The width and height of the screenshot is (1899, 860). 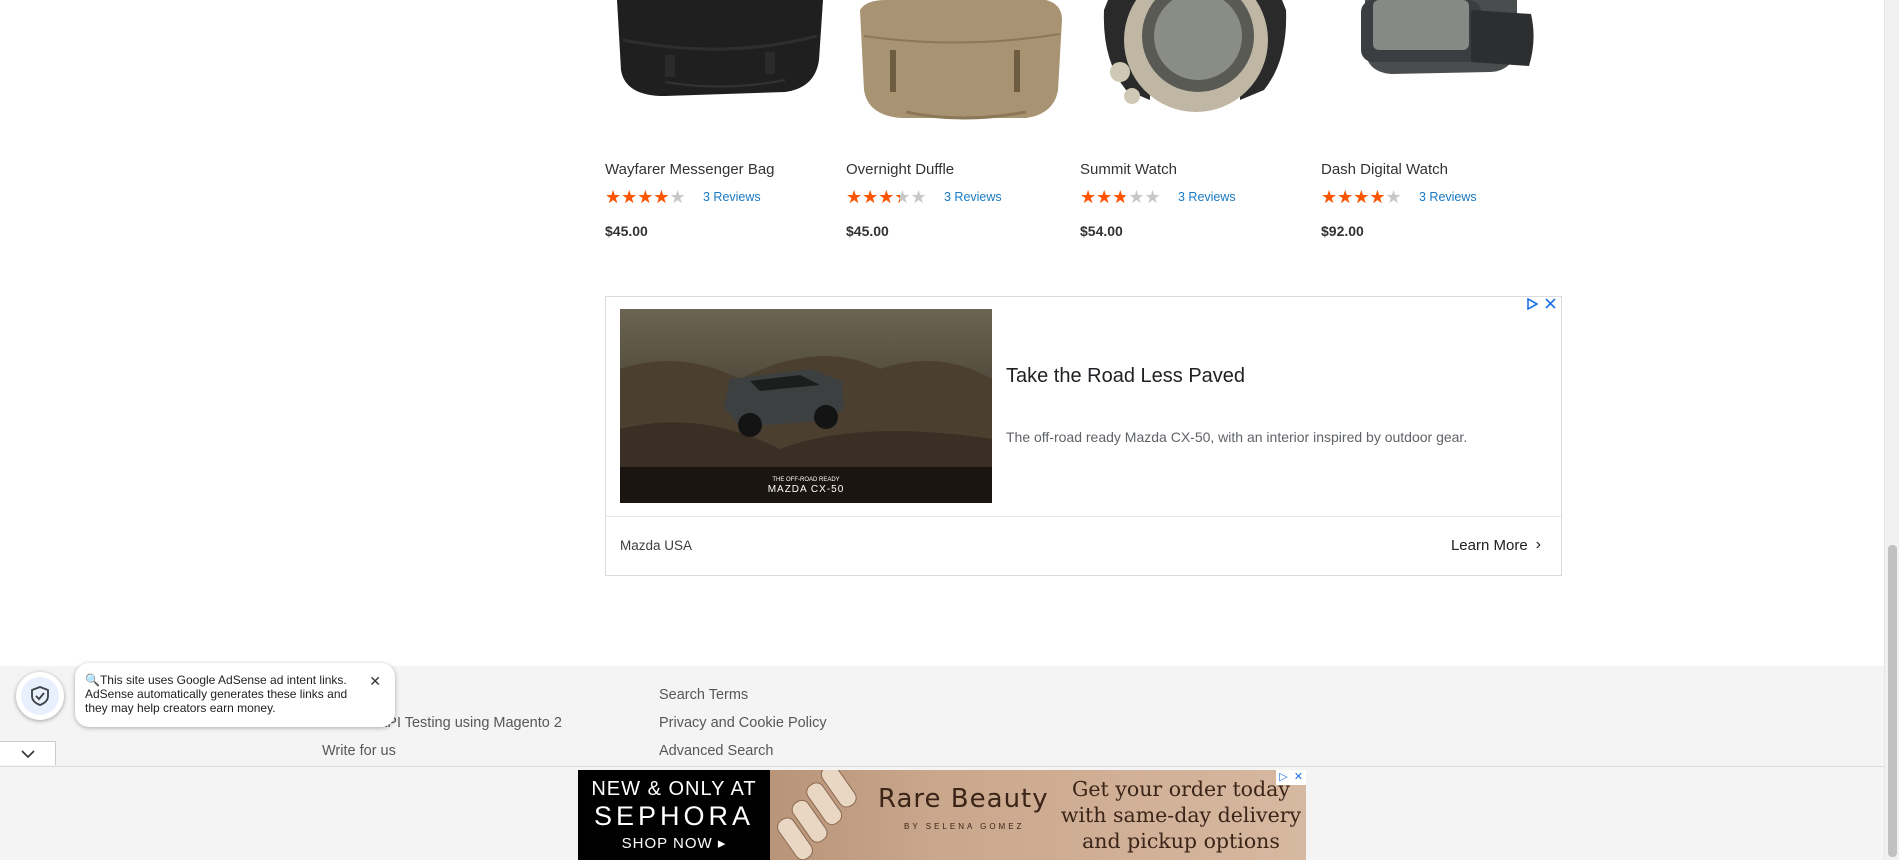 I want to click on ad-advertiser: Mazda USA, so click(x=656, y=545).